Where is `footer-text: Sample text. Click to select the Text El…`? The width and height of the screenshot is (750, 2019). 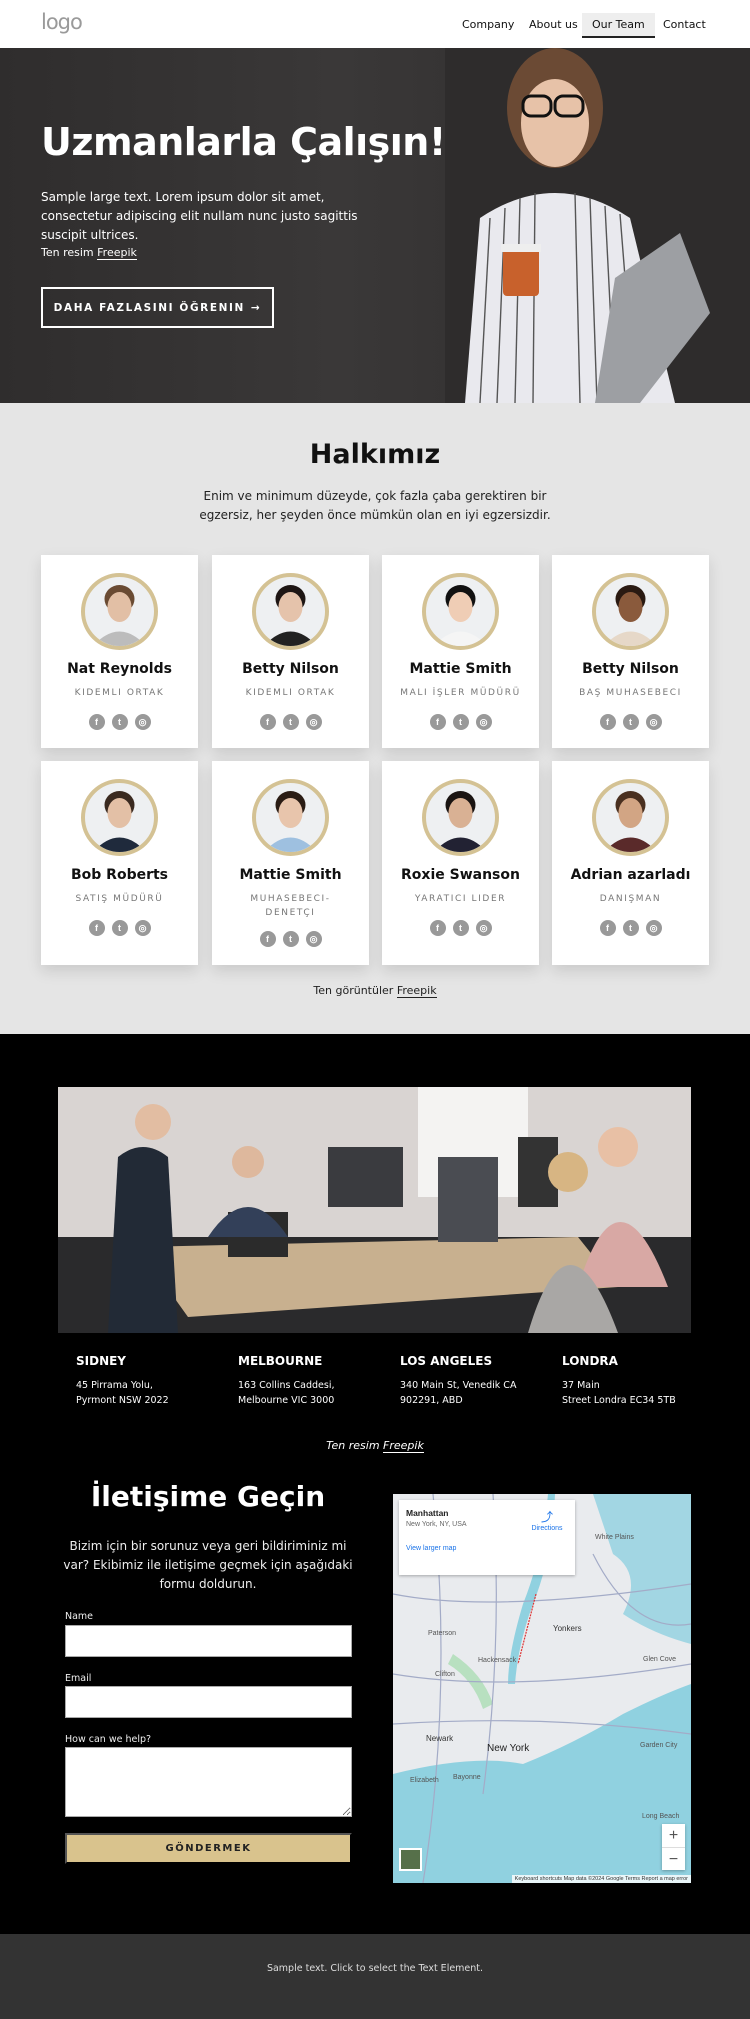
footer-text: Sample text. Click to select the Text El… is located at coordinates (375, 1968).